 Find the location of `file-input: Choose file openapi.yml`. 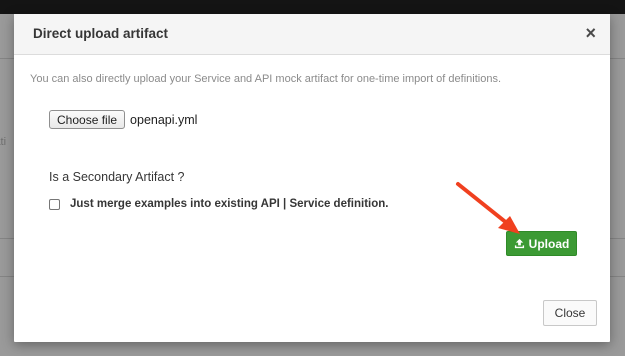

file-input: Choose file openapi.yml is located at coordinates (123, 119).